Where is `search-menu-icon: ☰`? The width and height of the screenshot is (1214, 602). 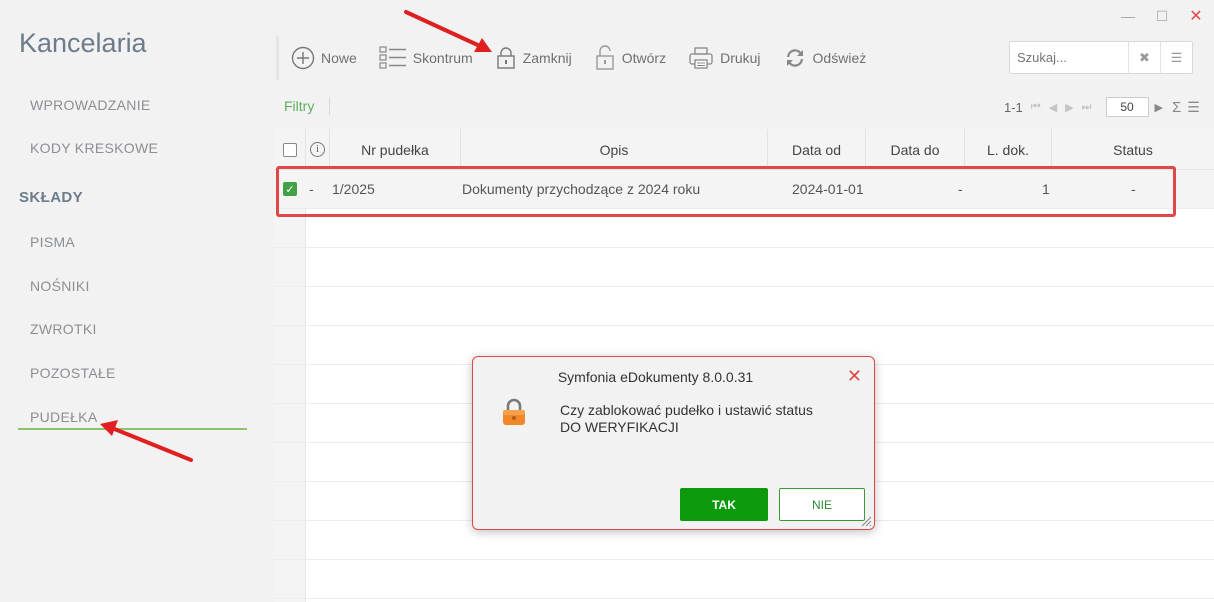 search-menu-icon: ☰ is located at coordinates (1176, 57).